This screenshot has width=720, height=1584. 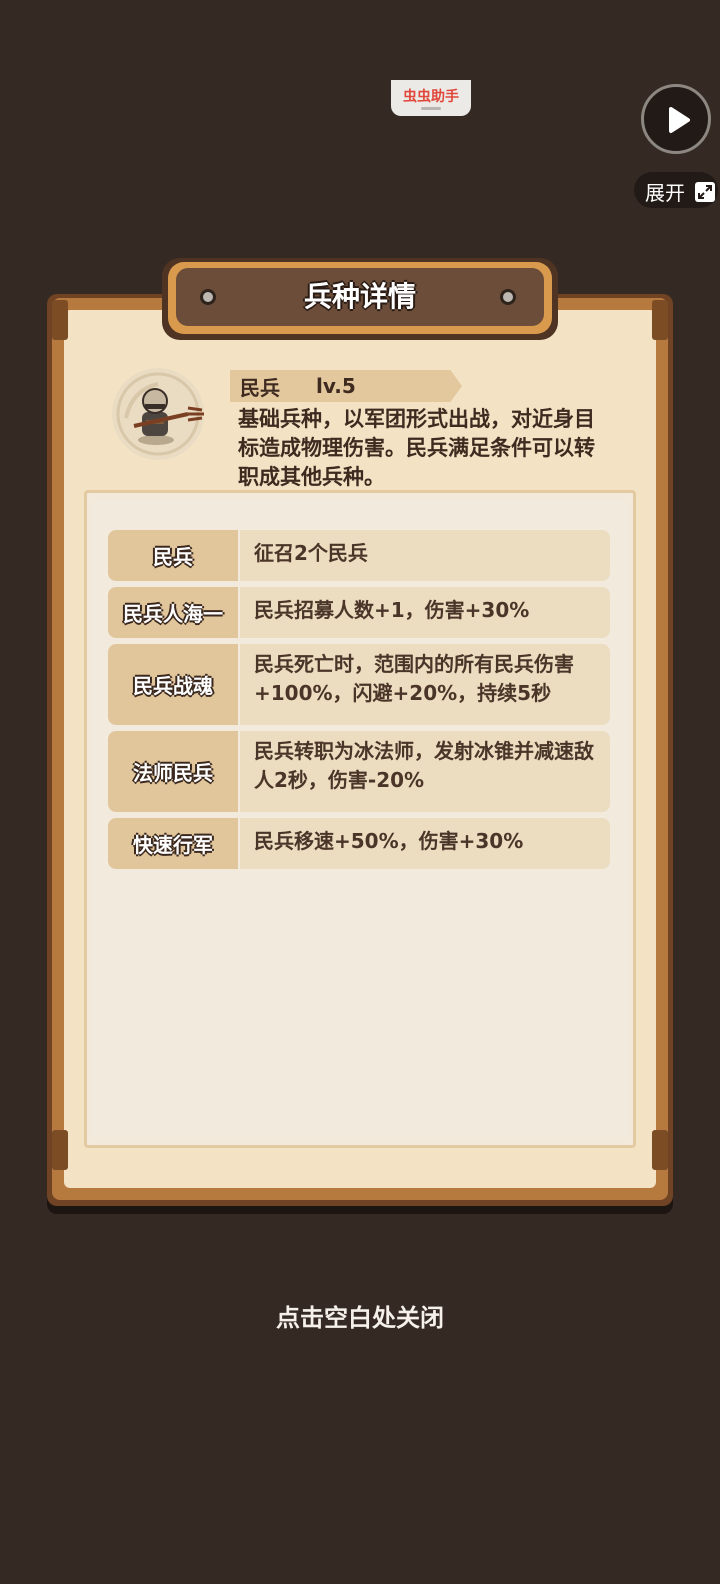 I want to click on play-icon, so click(x=679, y=120).